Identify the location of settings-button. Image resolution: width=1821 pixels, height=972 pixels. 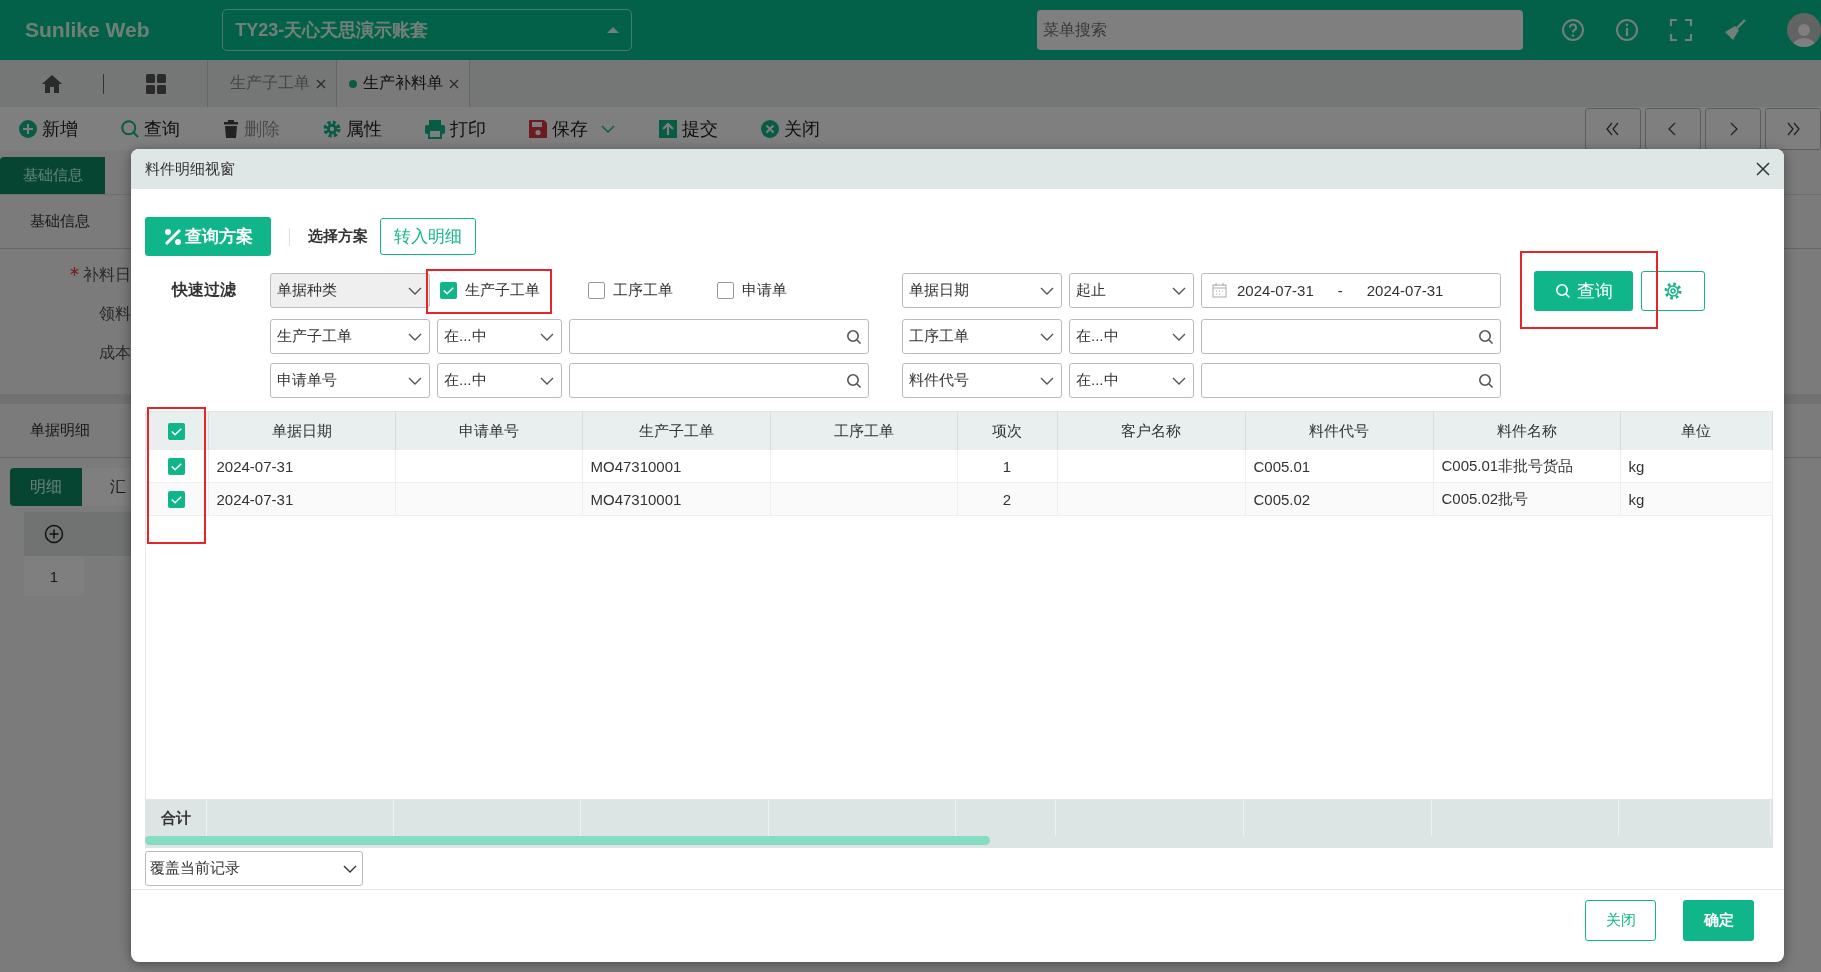
(1673, 290).